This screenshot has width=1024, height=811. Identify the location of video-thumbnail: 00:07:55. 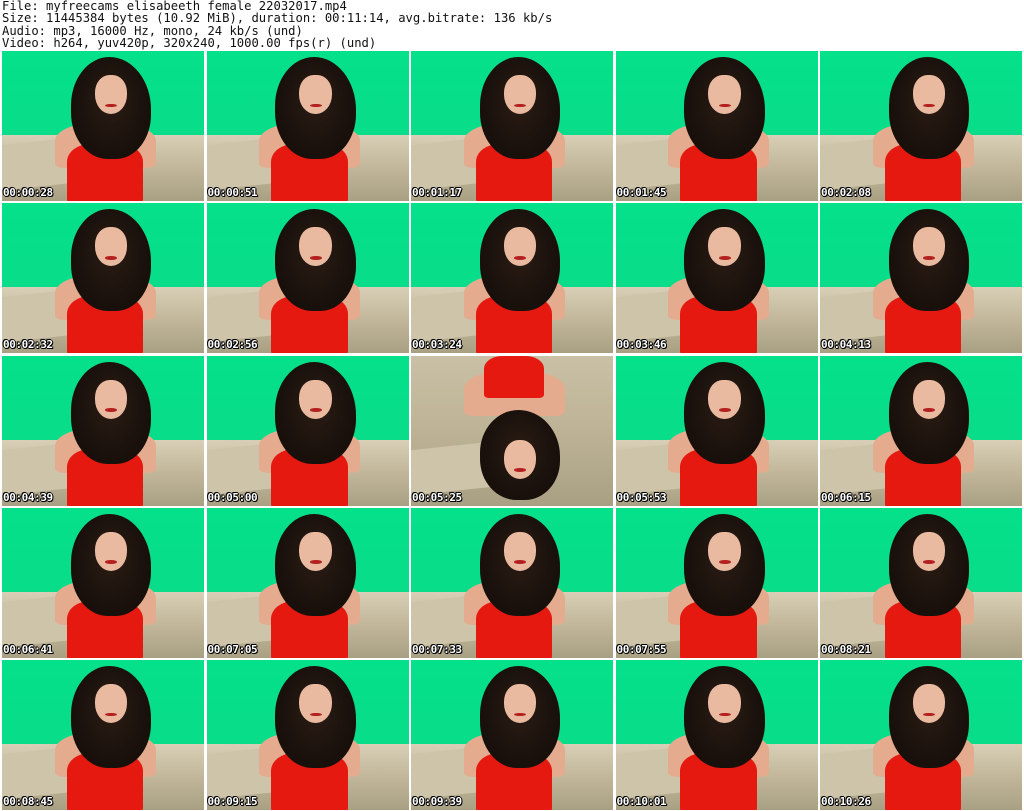
(716, 582).